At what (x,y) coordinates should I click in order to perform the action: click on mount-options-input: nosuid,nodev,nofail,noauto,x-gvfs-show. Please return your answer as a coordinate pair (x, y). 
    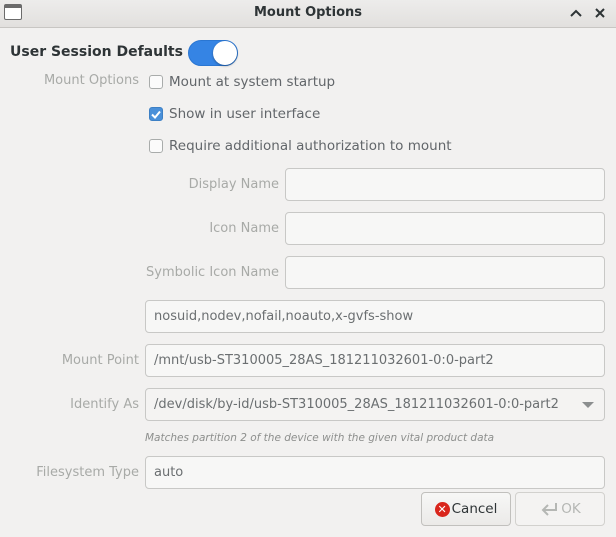
    Looking at the image, I should click on (375, 316).